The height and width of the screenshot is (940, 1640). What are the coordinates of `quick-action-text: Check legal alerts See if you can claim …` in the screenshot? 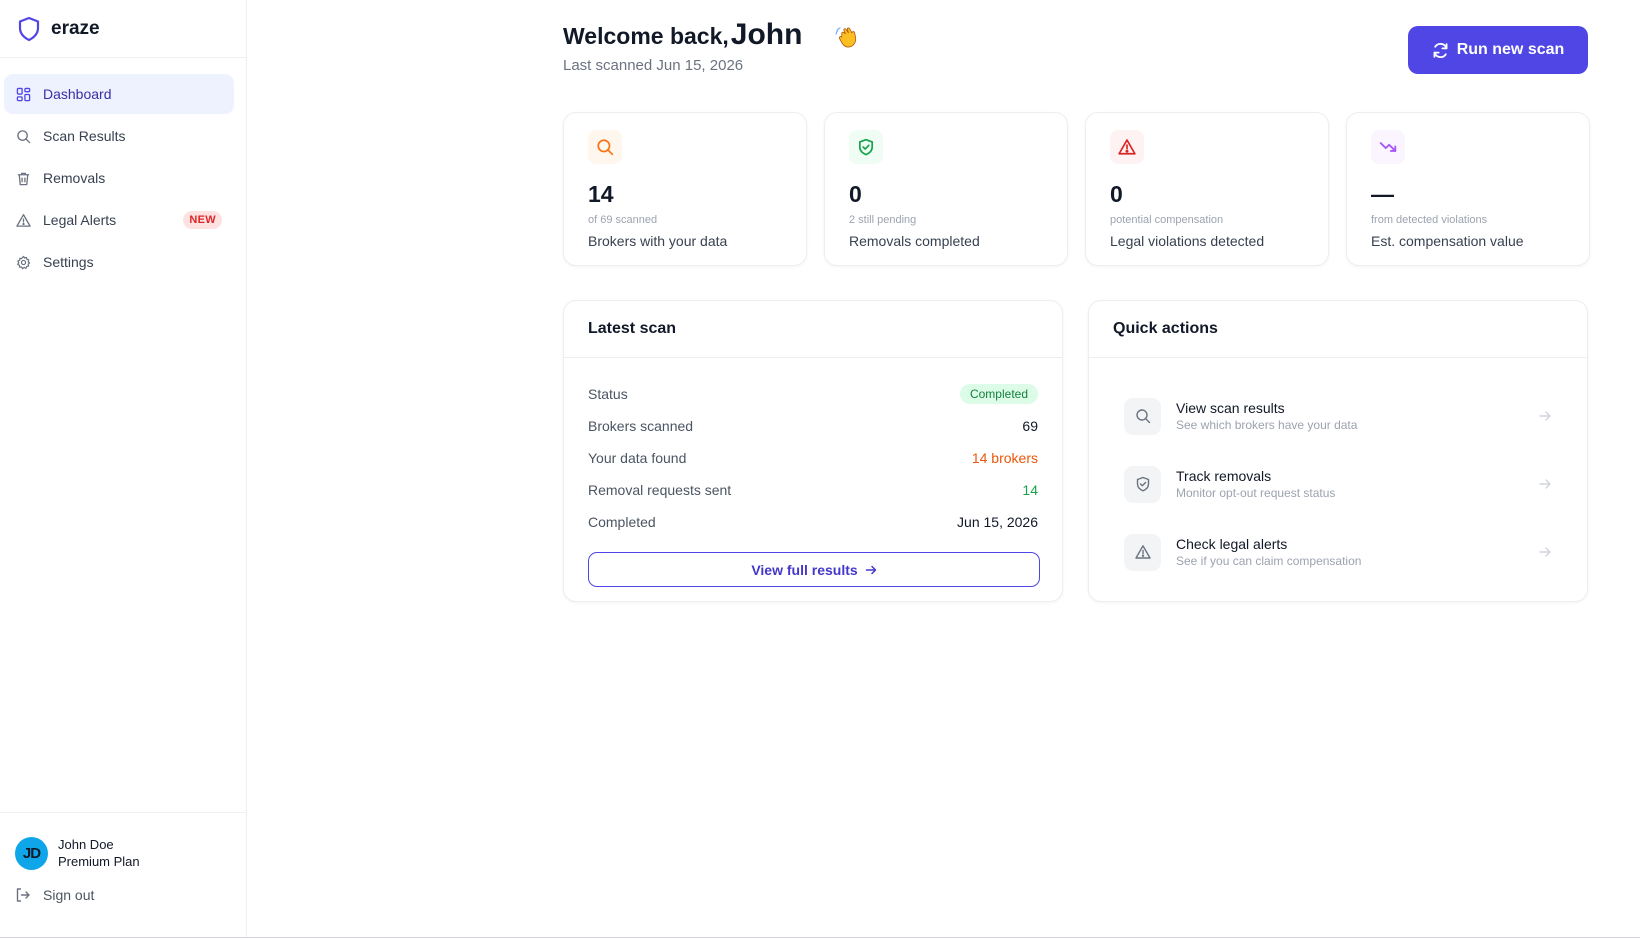 It's located at (1268, 552).